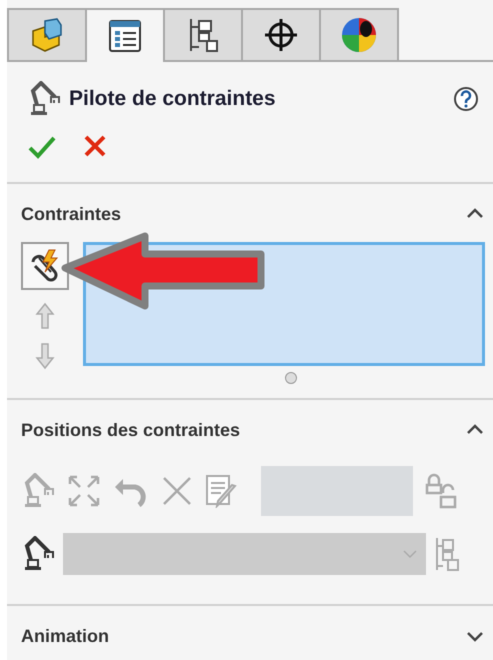  I want to click on edit-button, so click(222, 491).